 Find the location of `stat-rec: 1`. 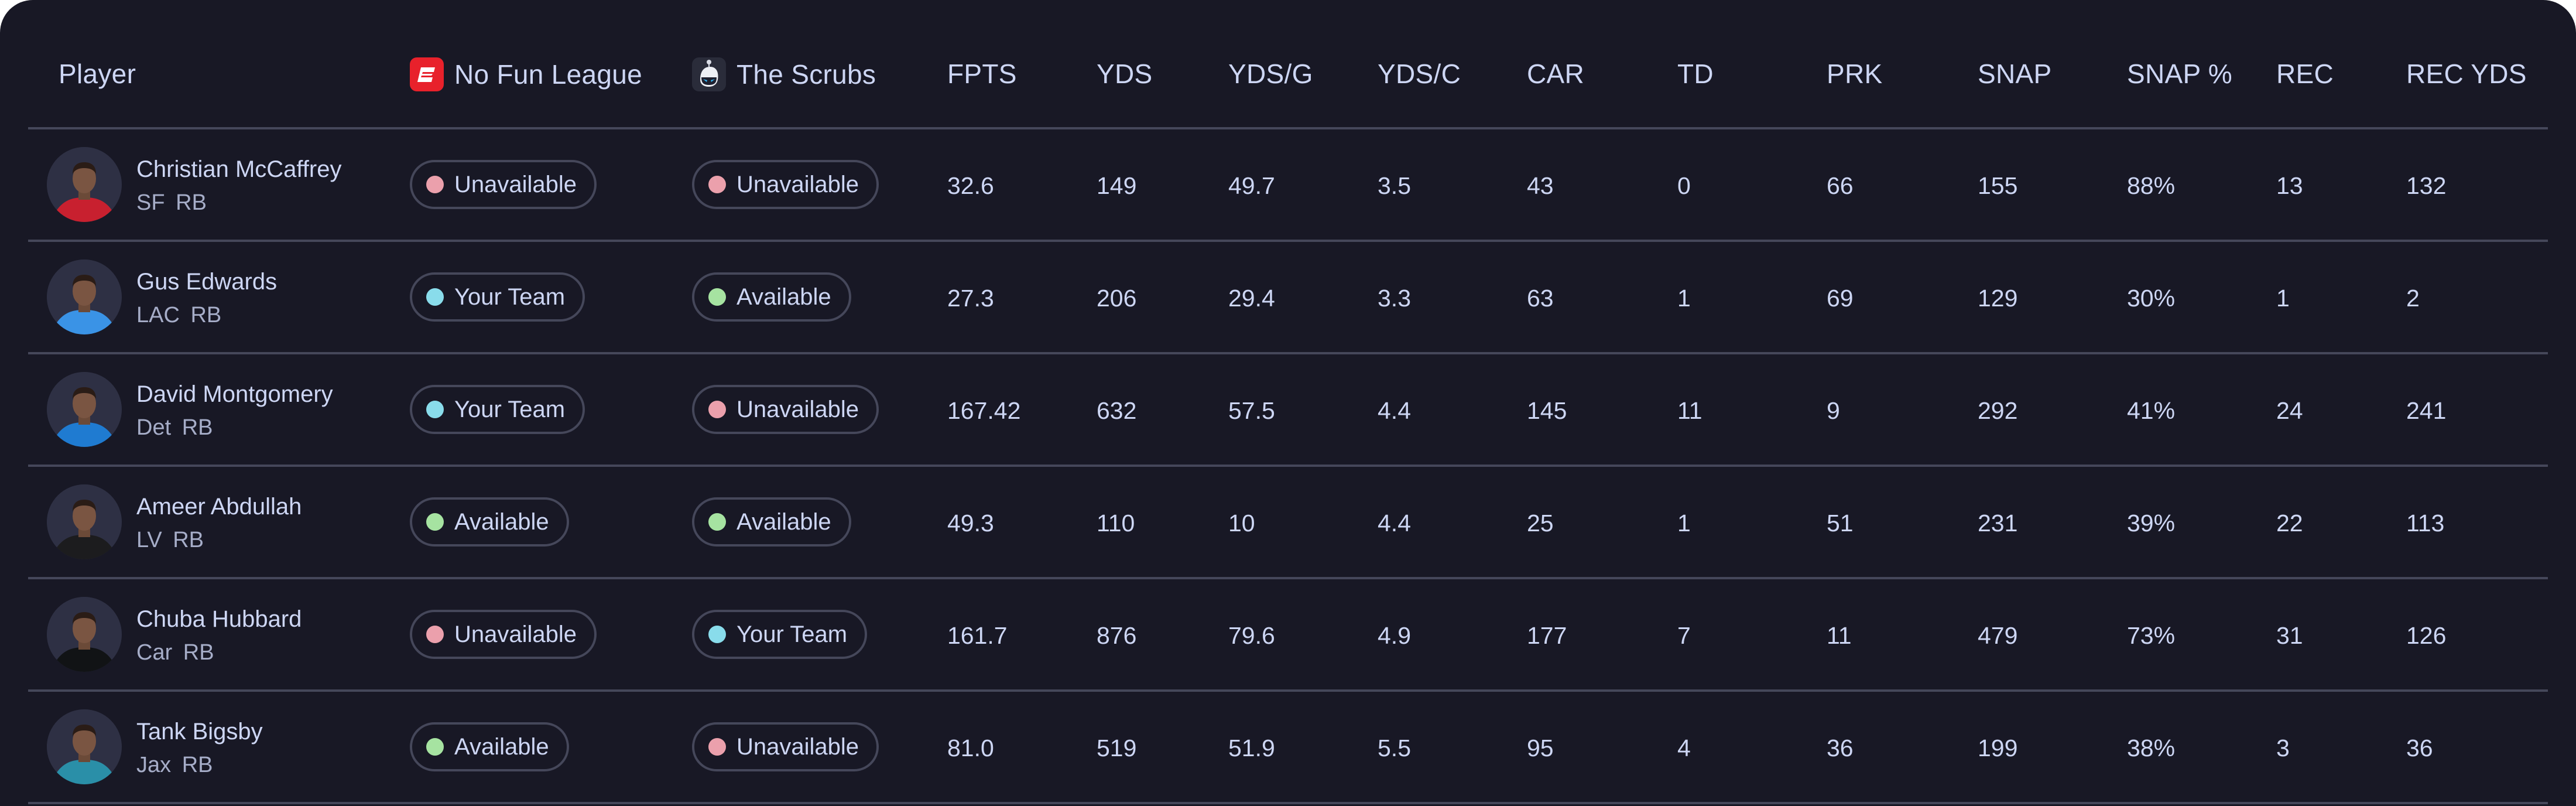

stat-rec: 1 is located at coordinates (2283, 298).